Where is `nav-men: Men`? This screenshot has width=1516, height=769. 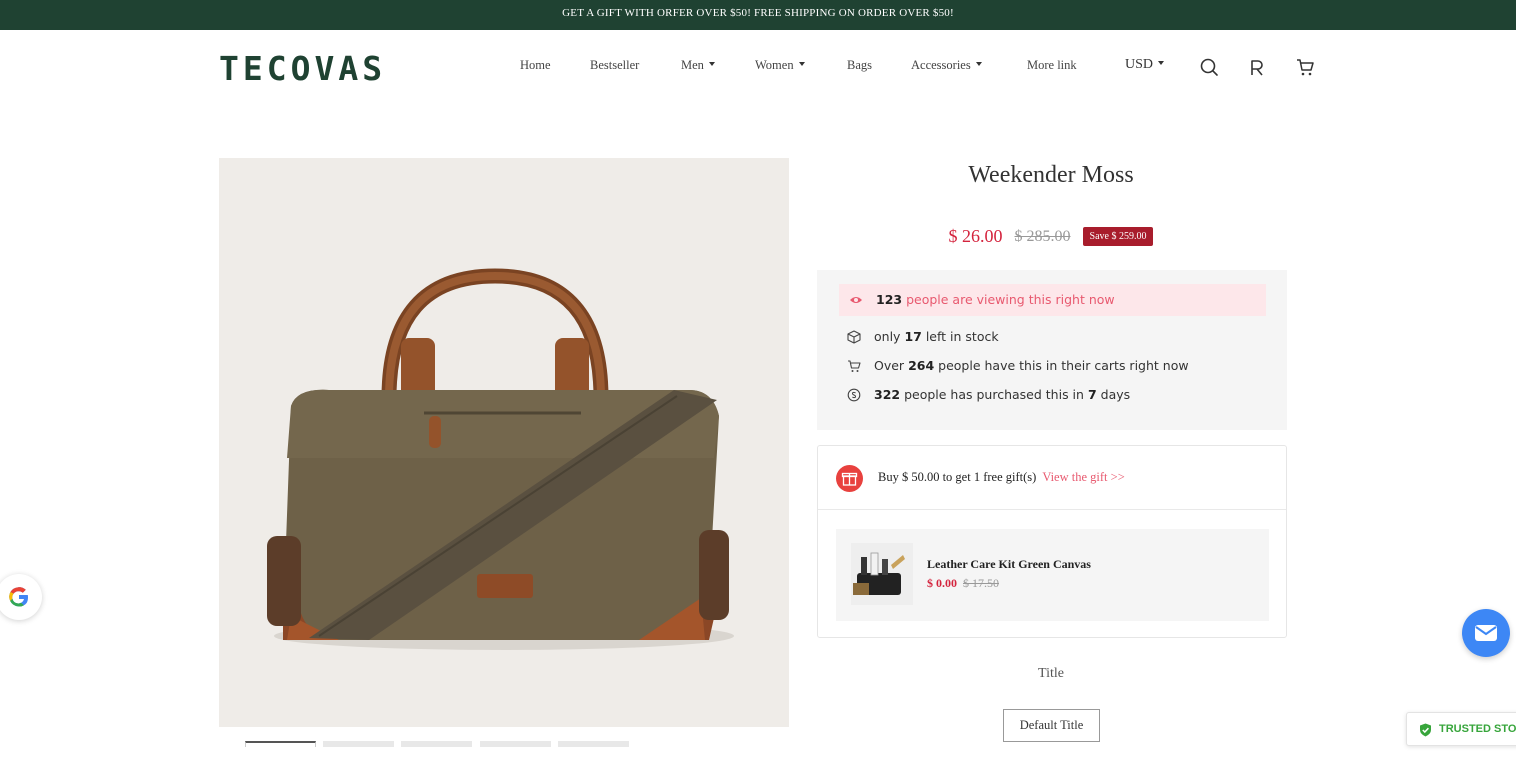 nav-men: Men is located at coordinates (698, 65).